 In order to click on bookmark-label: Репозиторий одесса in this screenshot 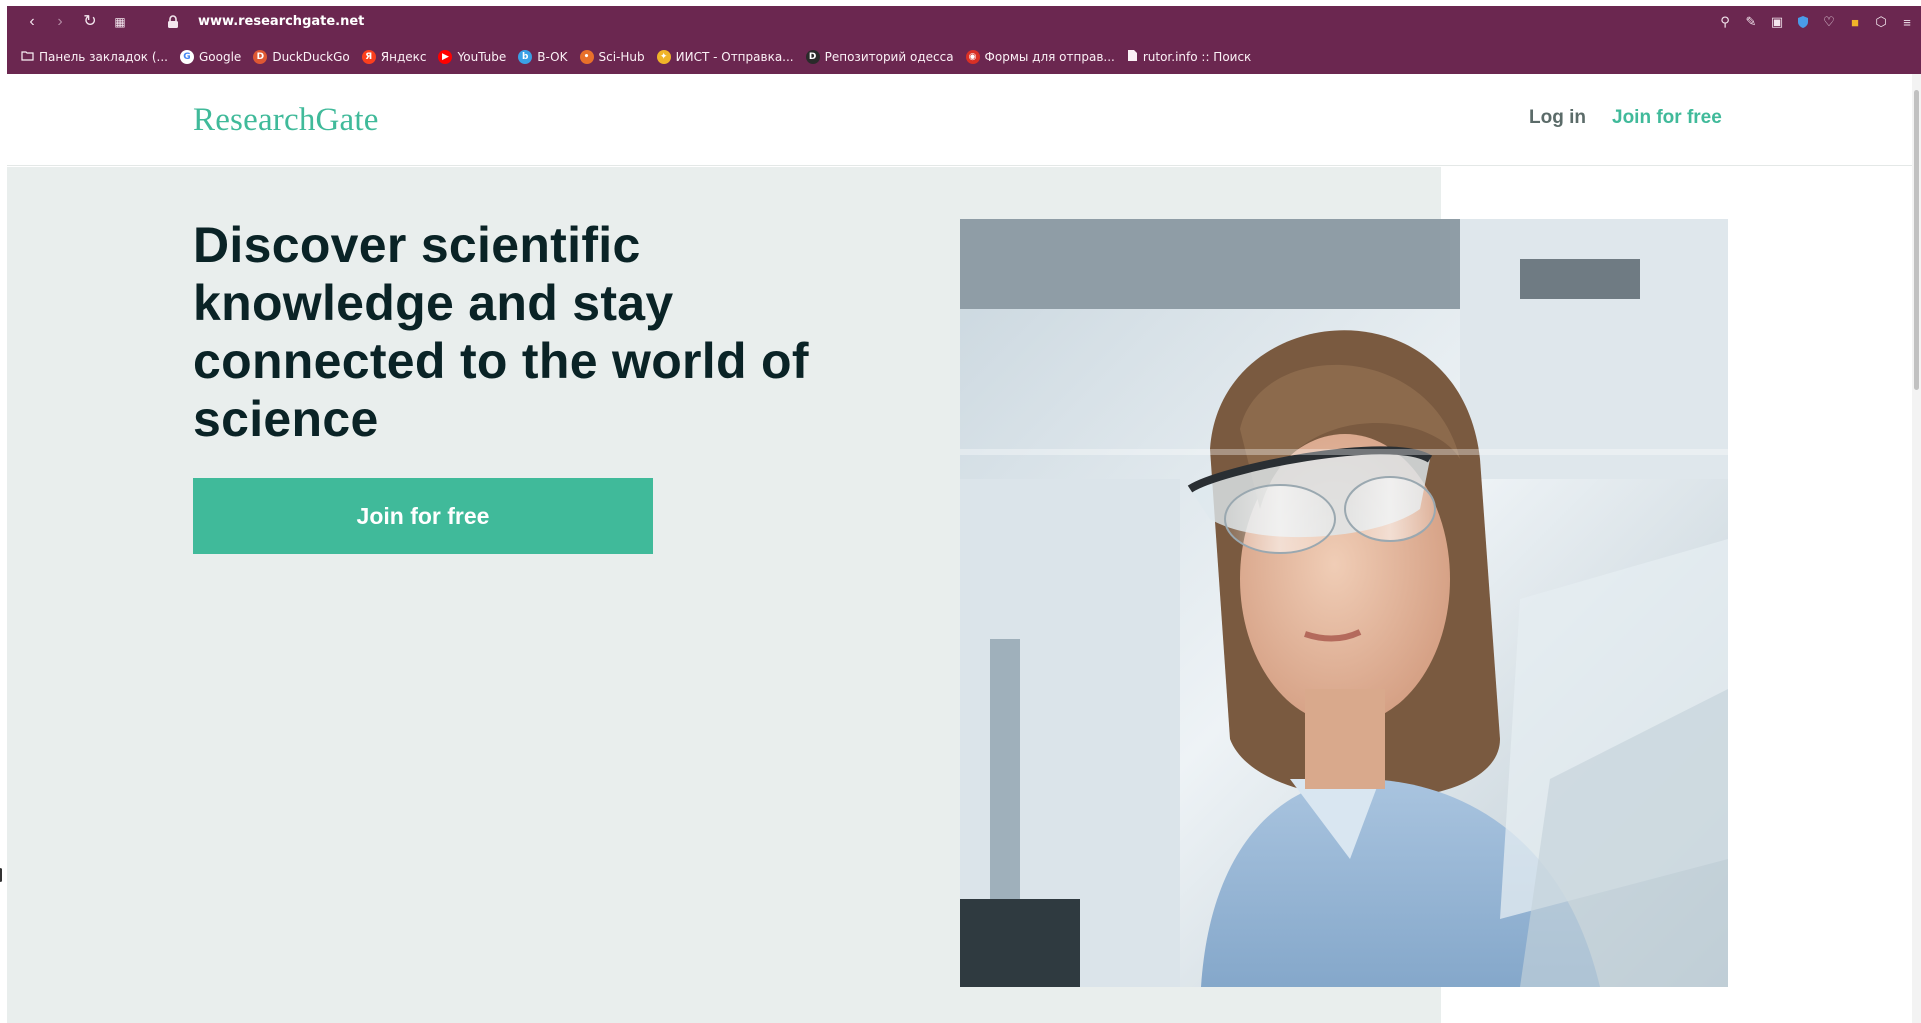, I will do `click(889, 57)`.